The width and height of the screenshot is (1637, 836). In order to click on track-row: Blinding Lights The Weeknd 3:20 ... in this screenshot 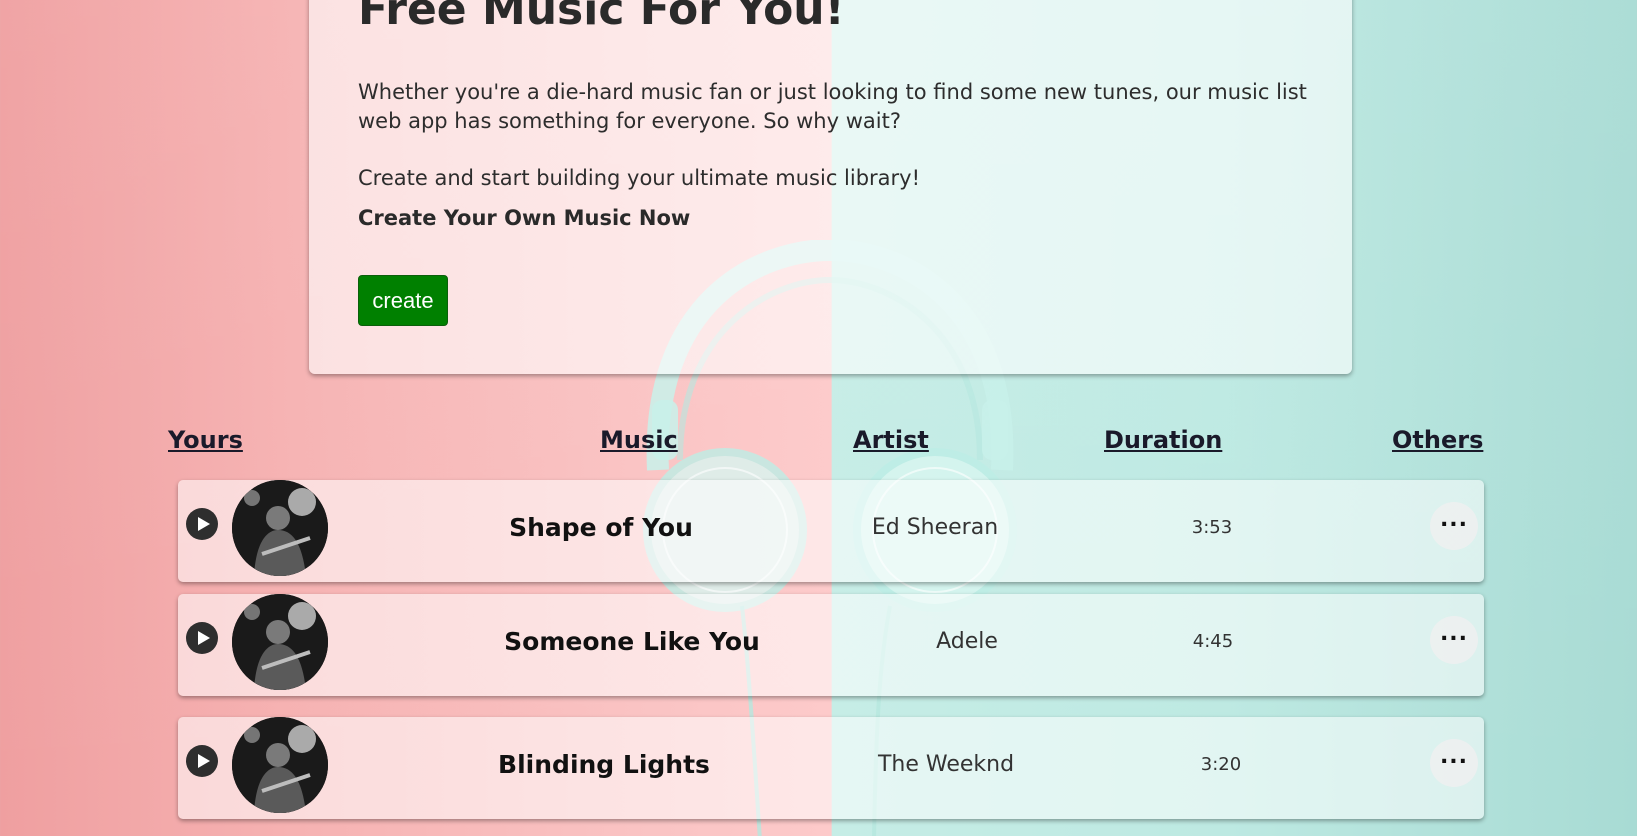, I will do `click(831, 768)`.